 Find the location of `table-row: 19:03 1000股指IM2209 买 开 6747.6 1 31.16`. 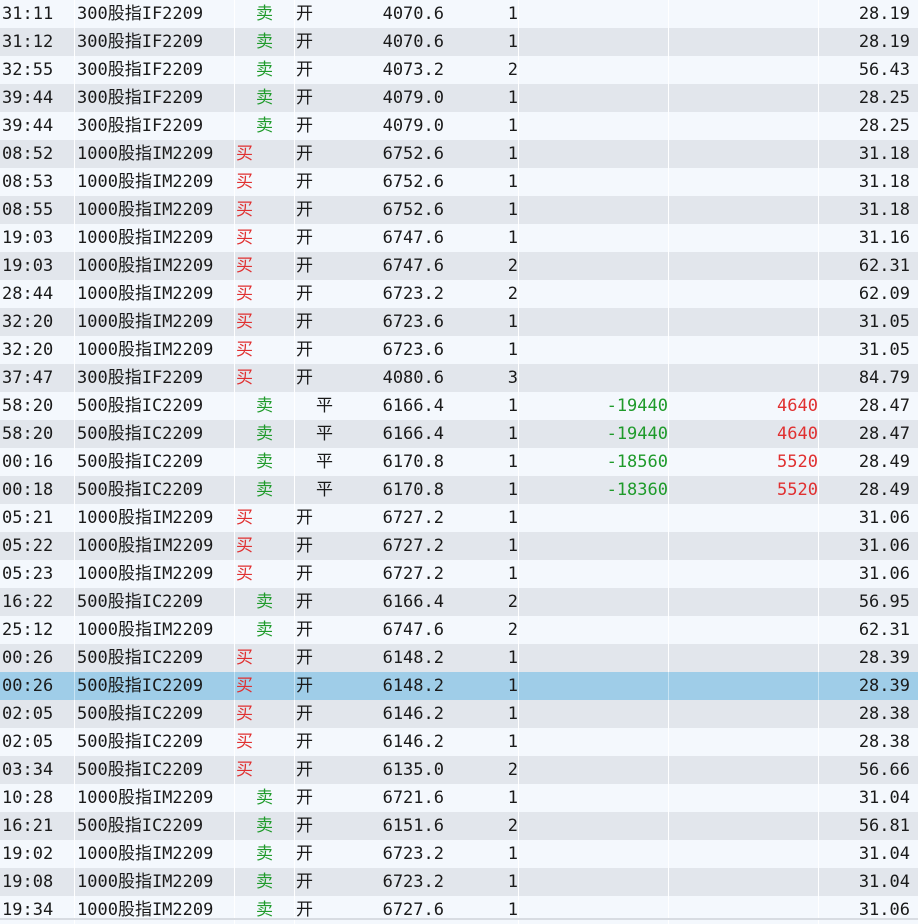

table-row: 19:03 1000股指IM2209 买 开 6747.6 1 31.16 is located at coordinates (459, 238).